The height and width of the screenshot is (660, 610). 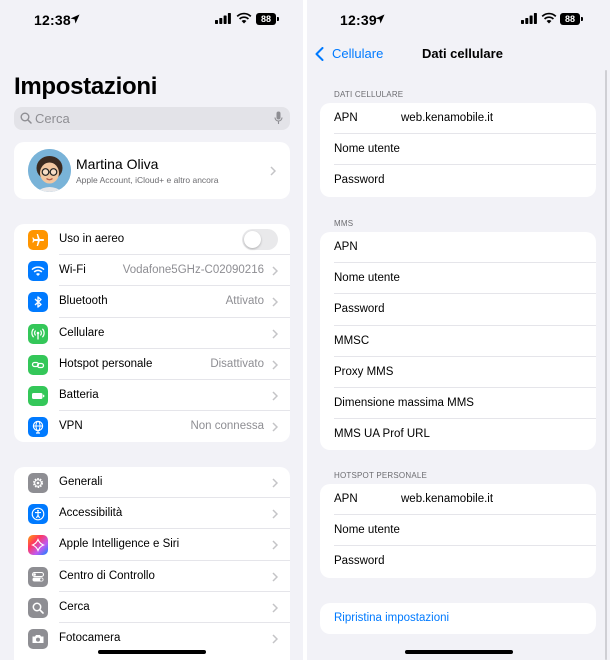 I want to click on wifi-network-value: Vodafone5GHz-C02090216, so click(x=193, y=270).